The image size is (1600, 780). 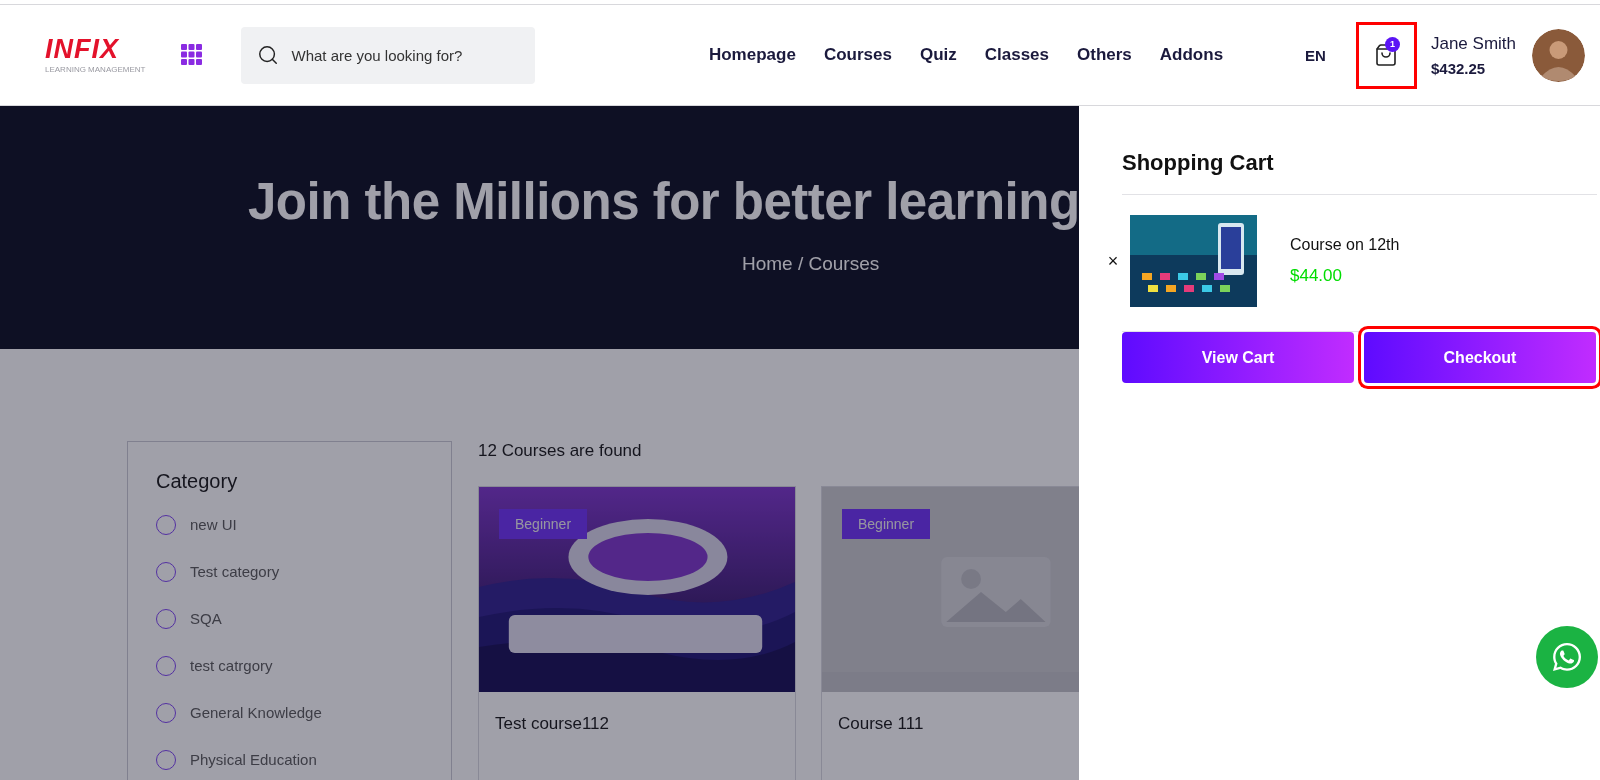 I want to click on search-input: What are you looking for?, so click(x=404, y=55).